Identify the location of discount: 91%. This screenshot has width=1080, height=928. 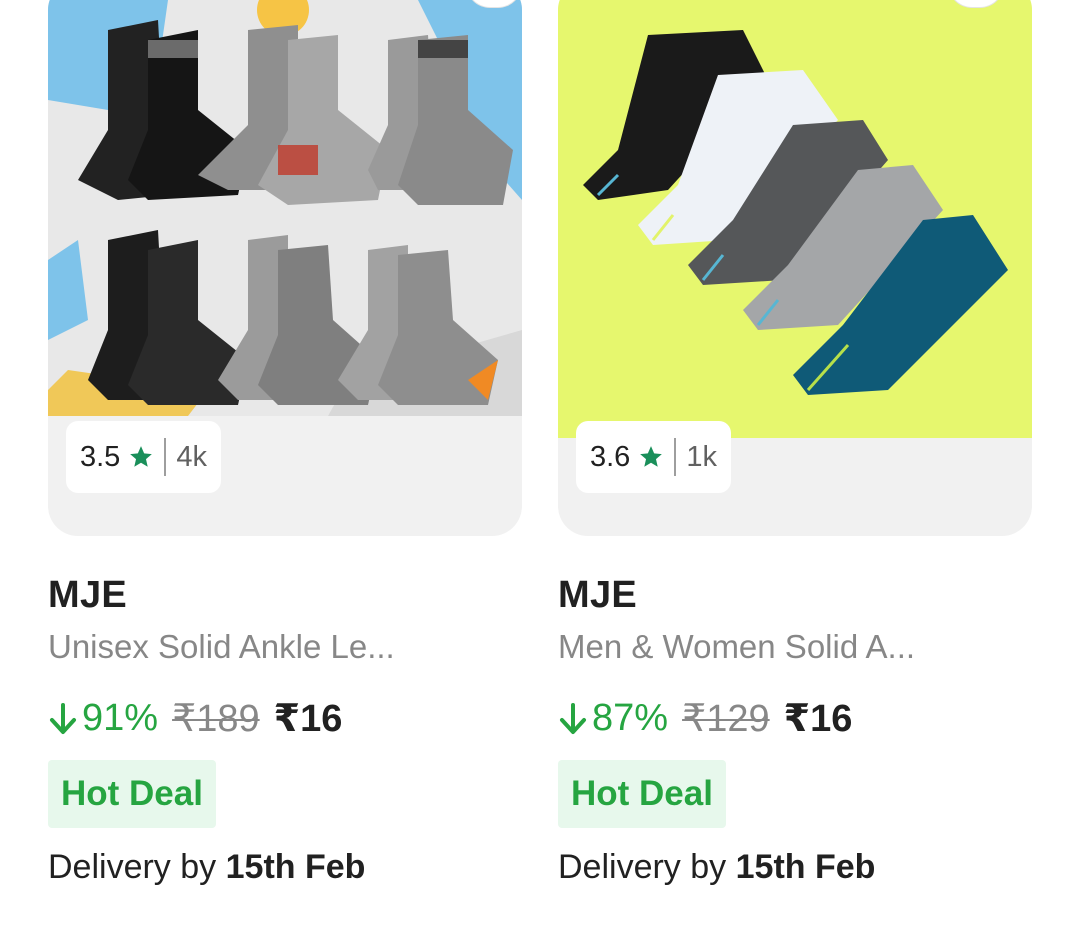
(103, 718).